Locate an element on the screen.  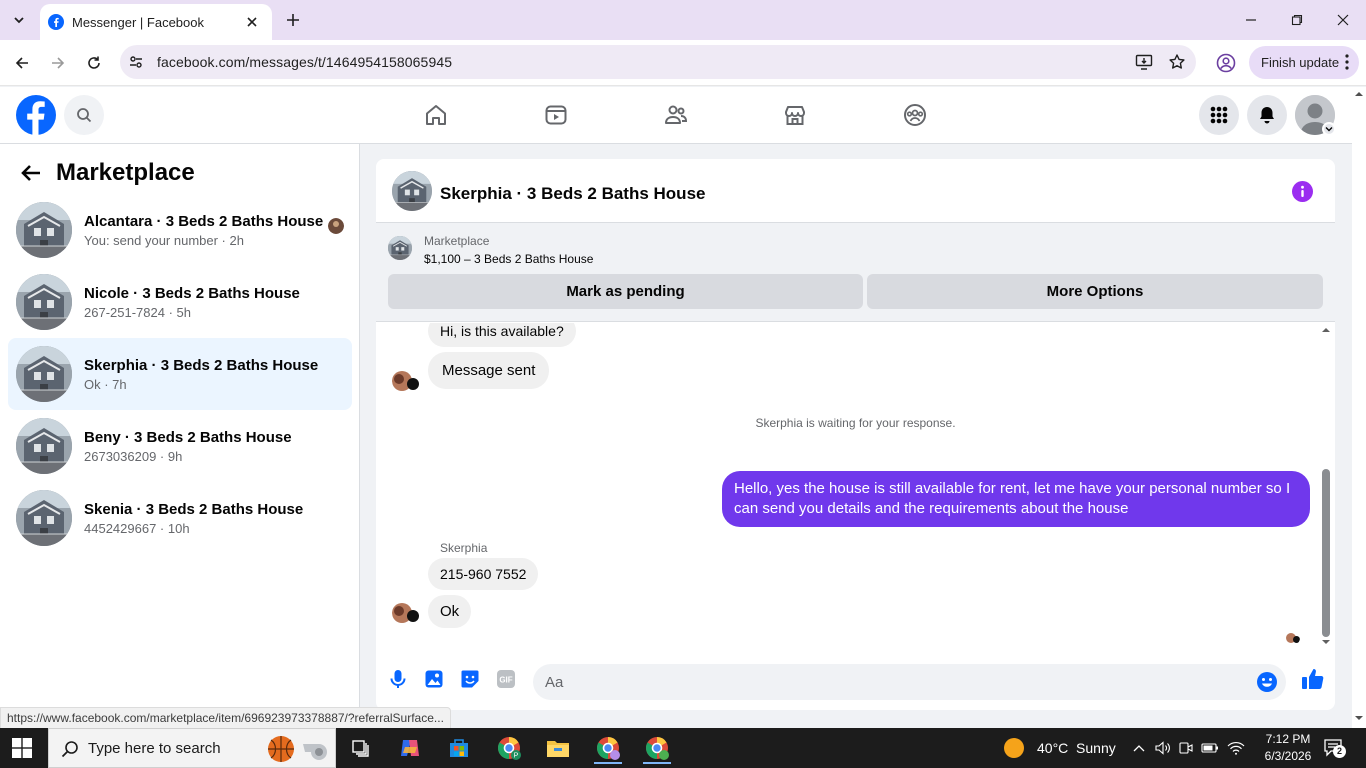
notification-center-icon: 2 is located at coordinates (1334, 748).